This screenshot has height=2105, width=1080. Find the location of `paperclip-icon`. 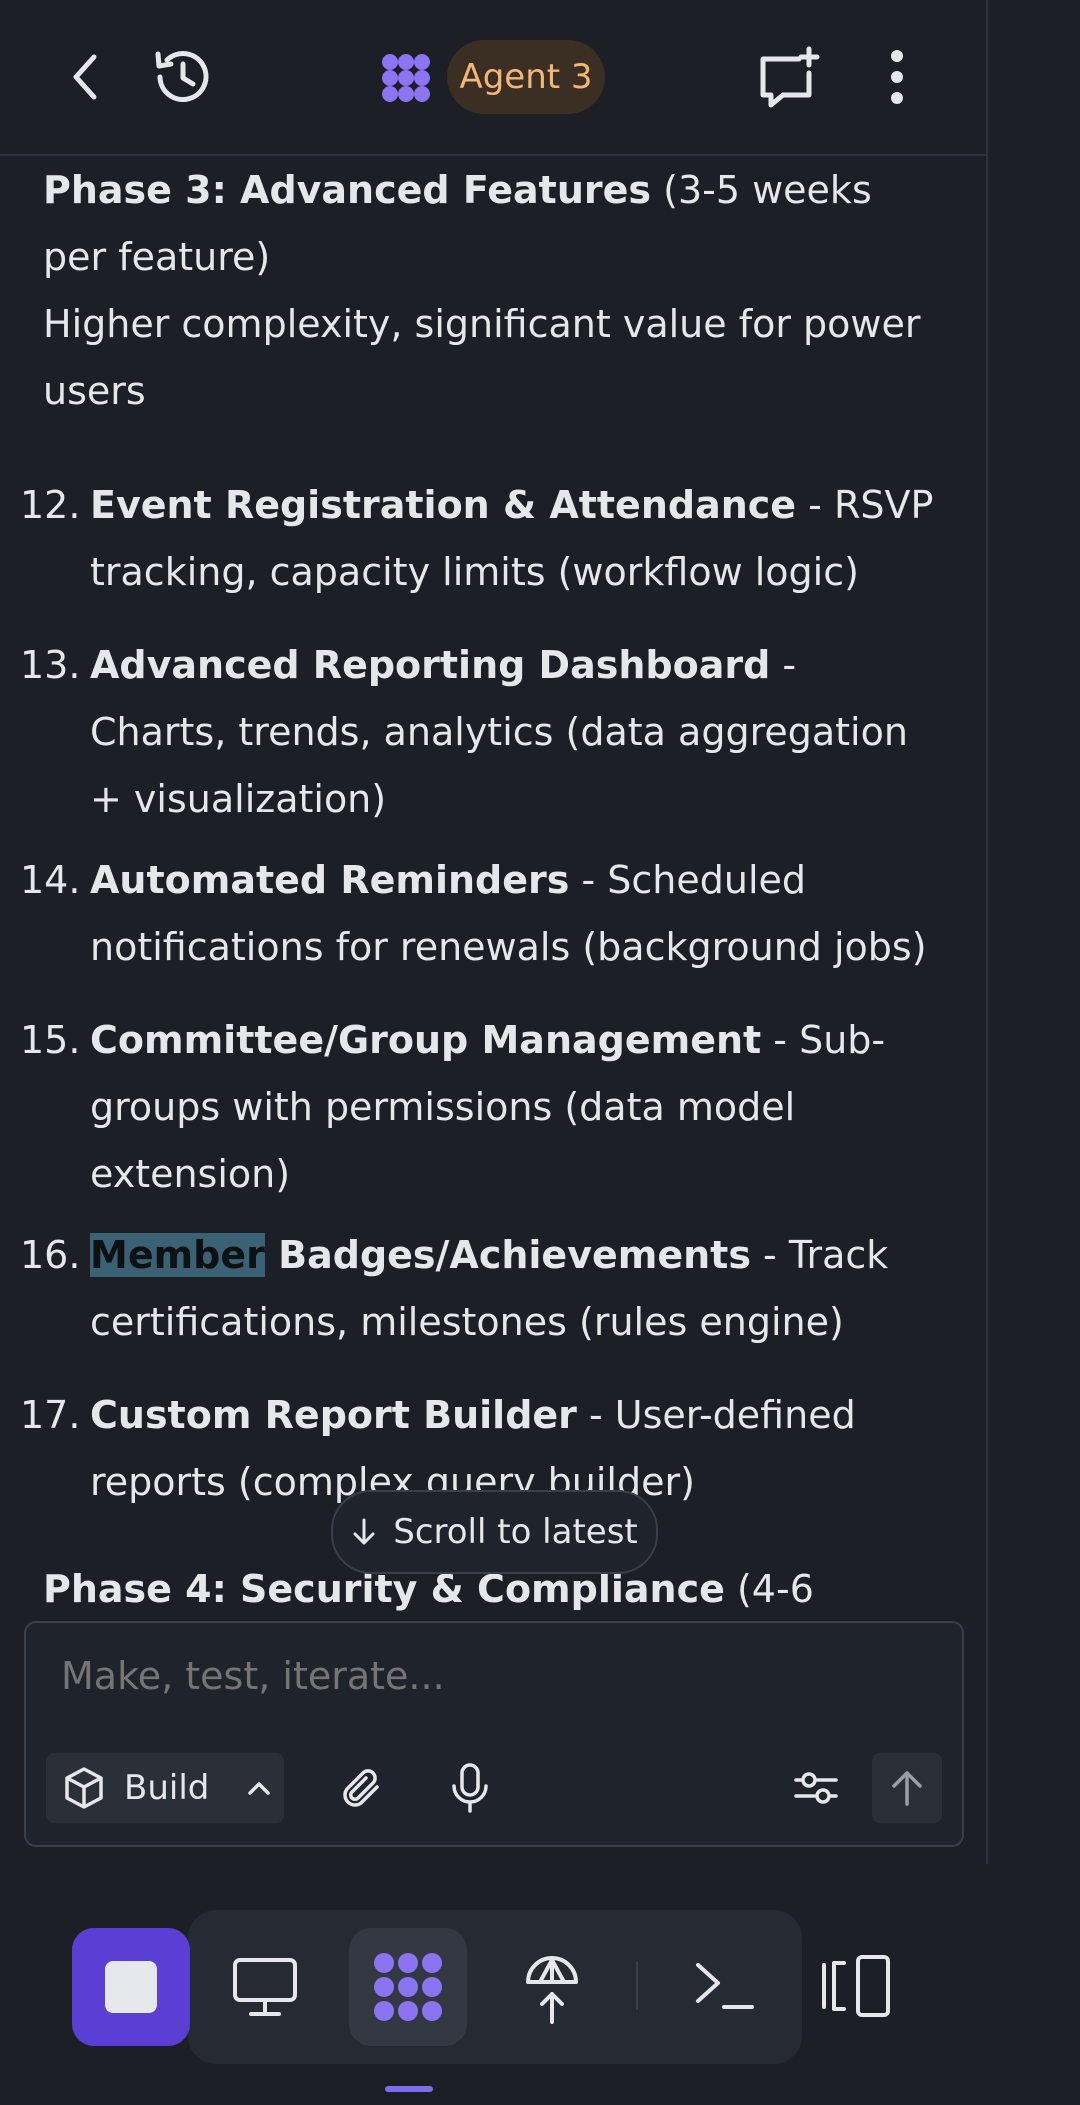

paperclip-icon is located at coordinates (362, 1788).